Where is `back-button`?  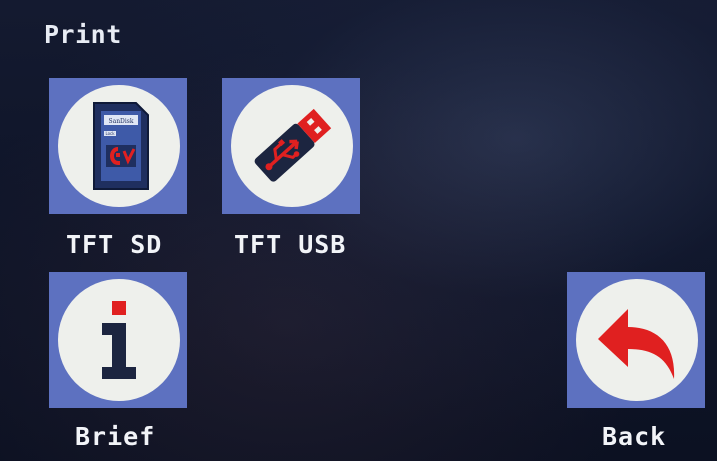
back-button is located at coordinates (636, 340).